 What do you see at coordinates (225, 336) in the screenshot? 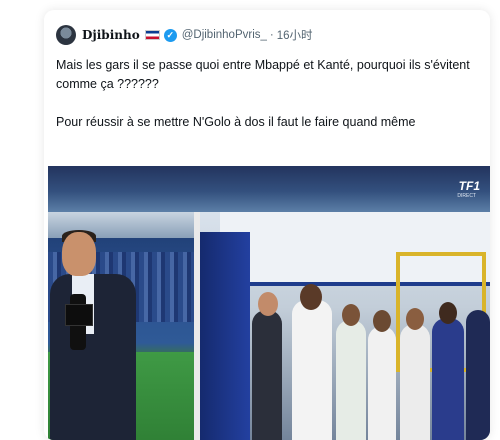
I see `tunnel-wall` at bounding box center [225, 336].